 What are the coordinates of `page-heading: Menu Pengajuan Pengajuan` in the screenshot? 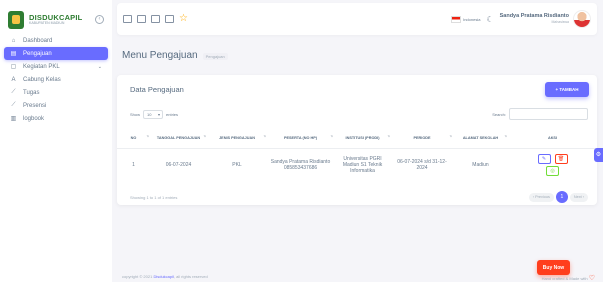 It's located at (175, 55).